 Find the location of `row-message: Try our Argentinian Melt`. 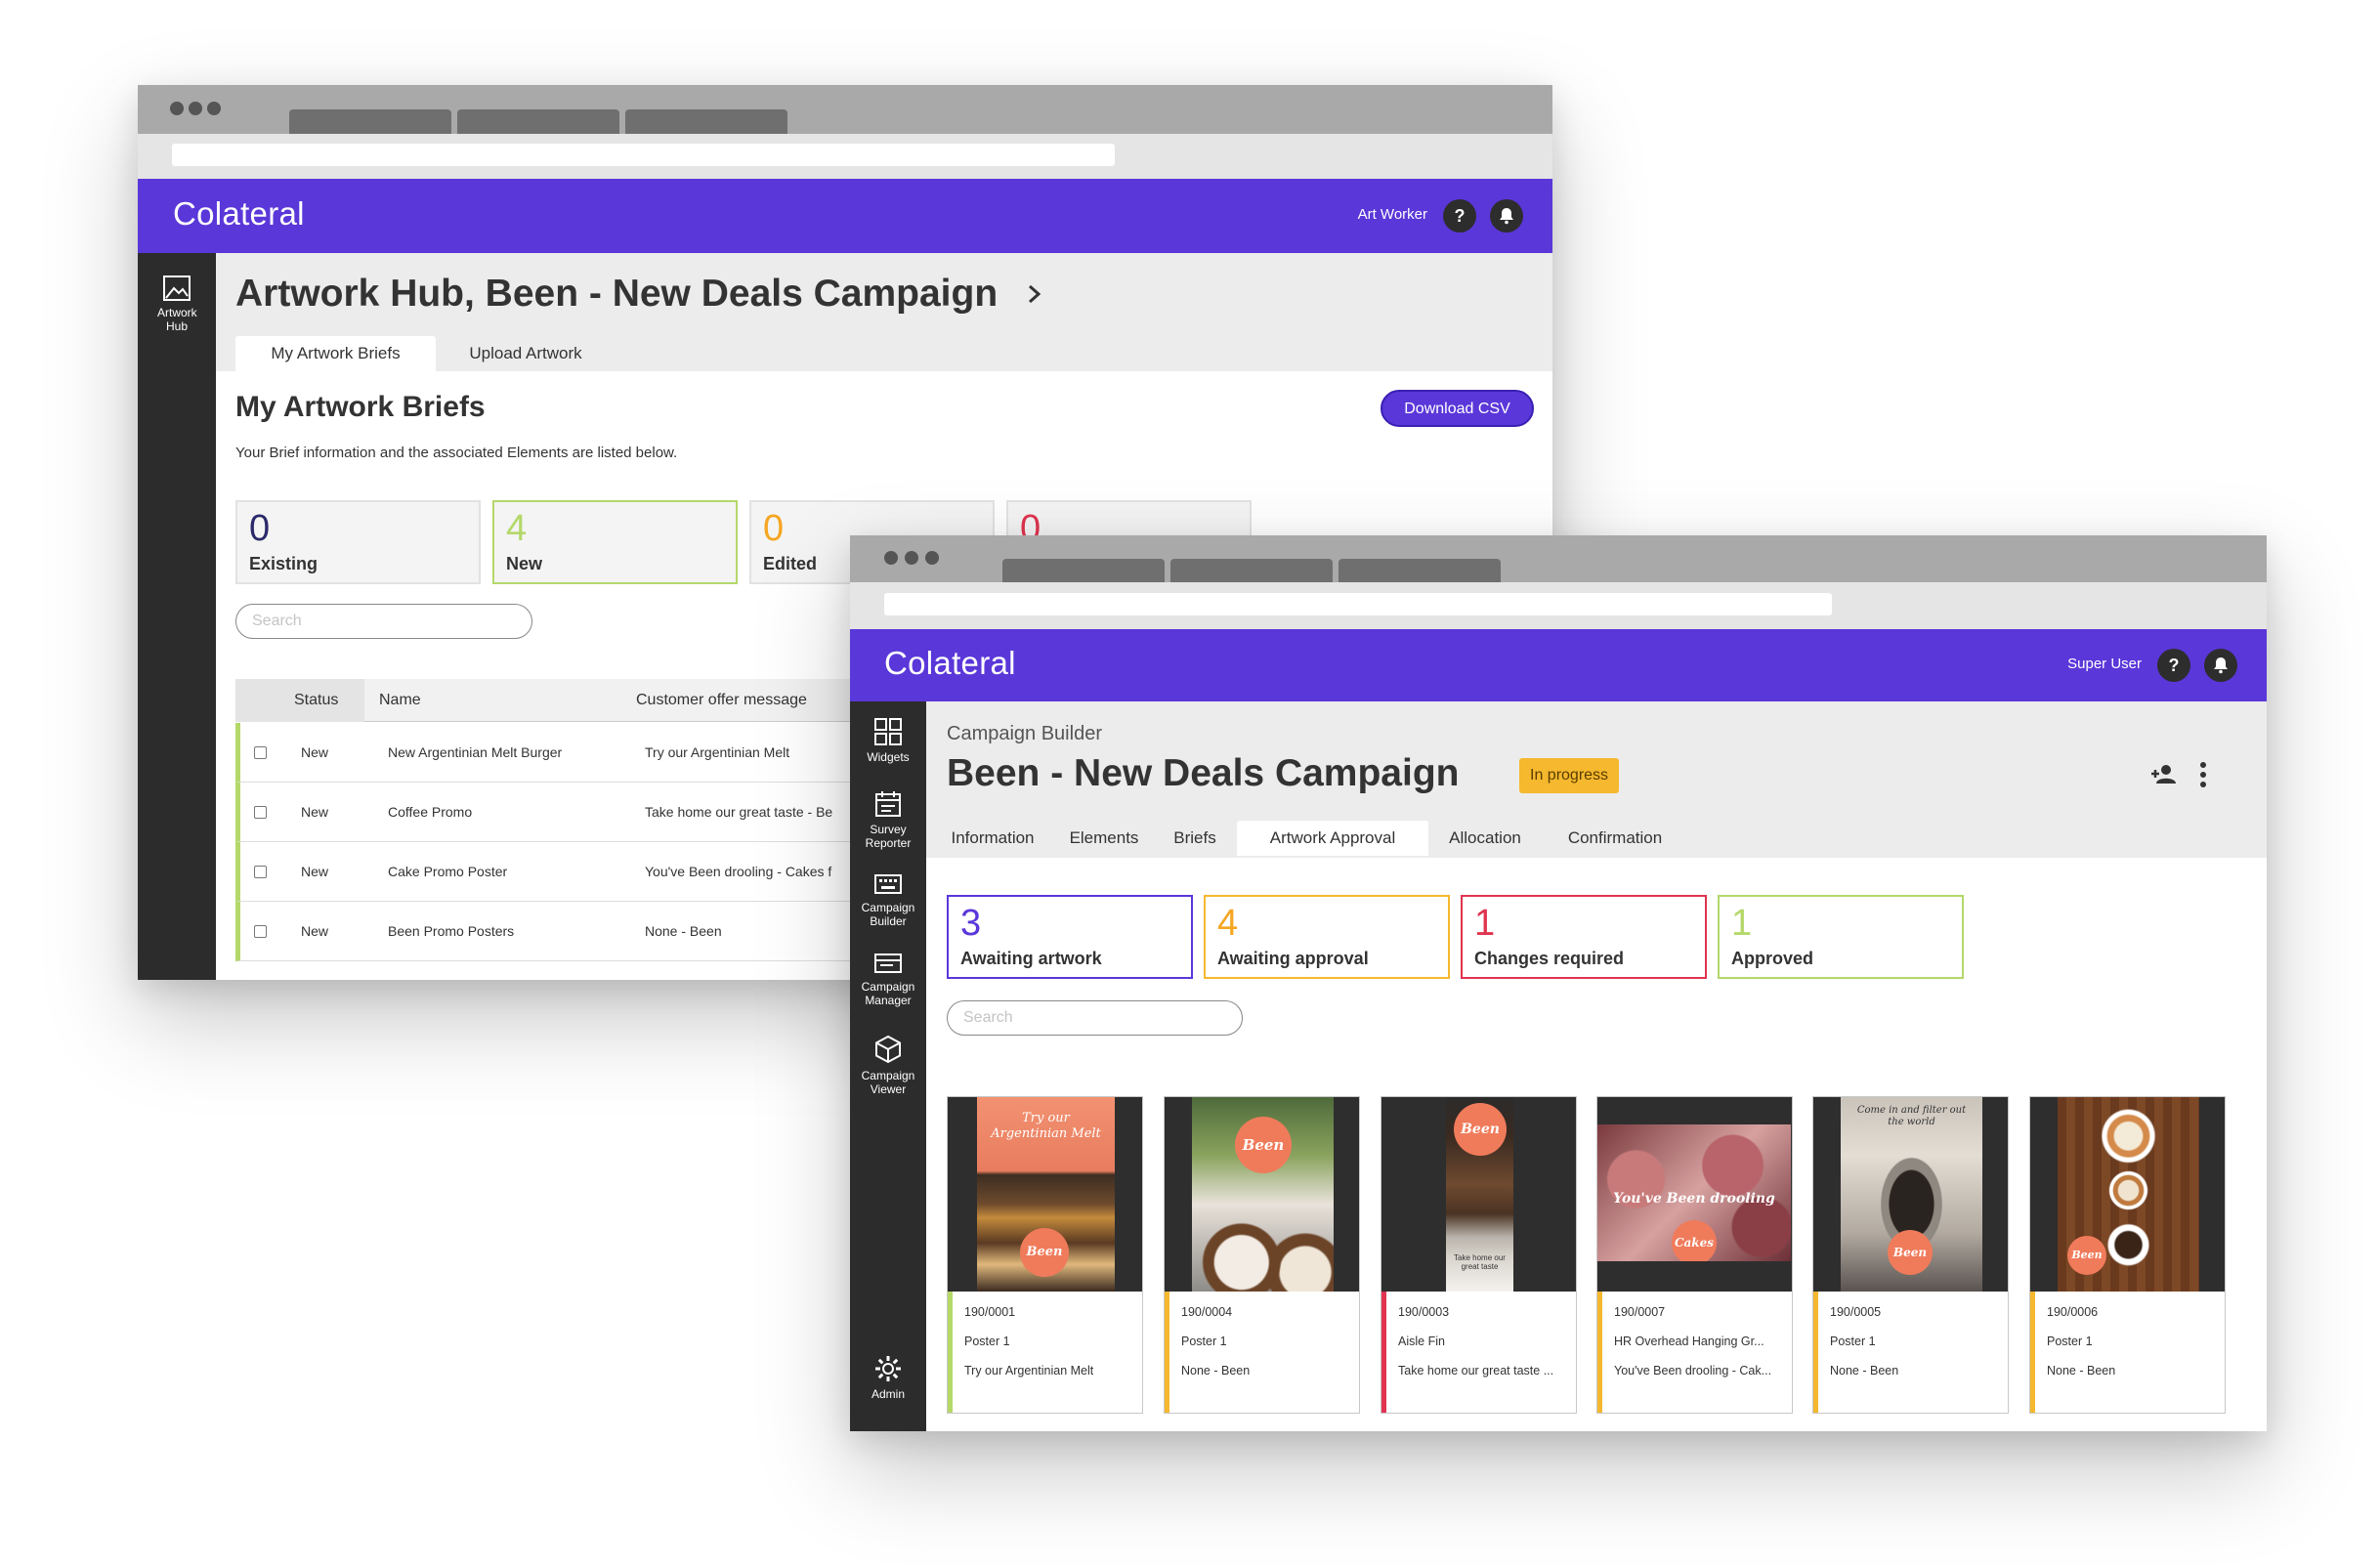

row-message: Try our Argentinian Melt is located at coordinates (717, 752).